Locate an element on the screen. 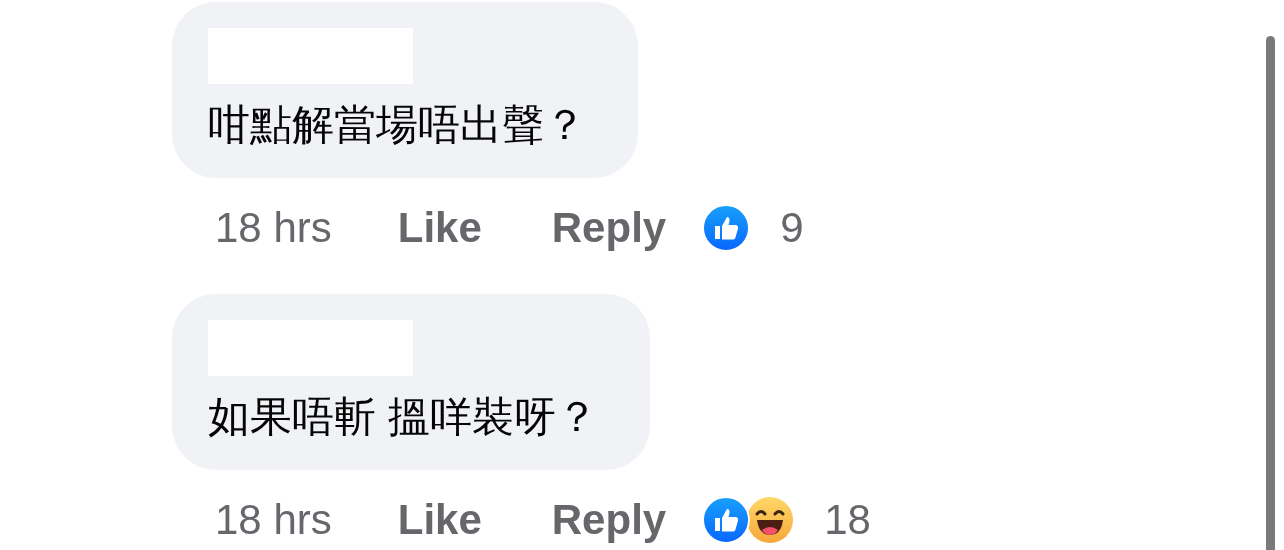  comment-text: 咁點解當場唔出聲？ is located at coordinates (397, 125).